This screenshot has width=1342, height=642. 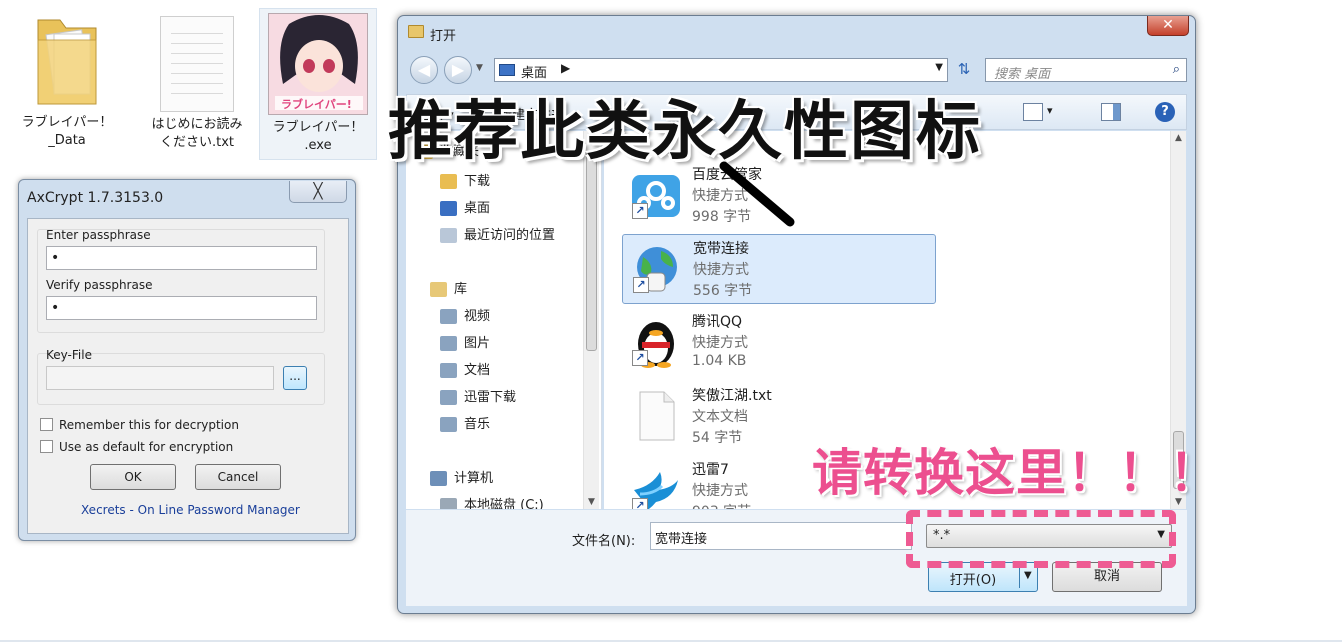 What do you see at coordinates (591, 502) in the screenshot?
I see `scroll-down-arrow: ▼` at bounding box center [591, 502].